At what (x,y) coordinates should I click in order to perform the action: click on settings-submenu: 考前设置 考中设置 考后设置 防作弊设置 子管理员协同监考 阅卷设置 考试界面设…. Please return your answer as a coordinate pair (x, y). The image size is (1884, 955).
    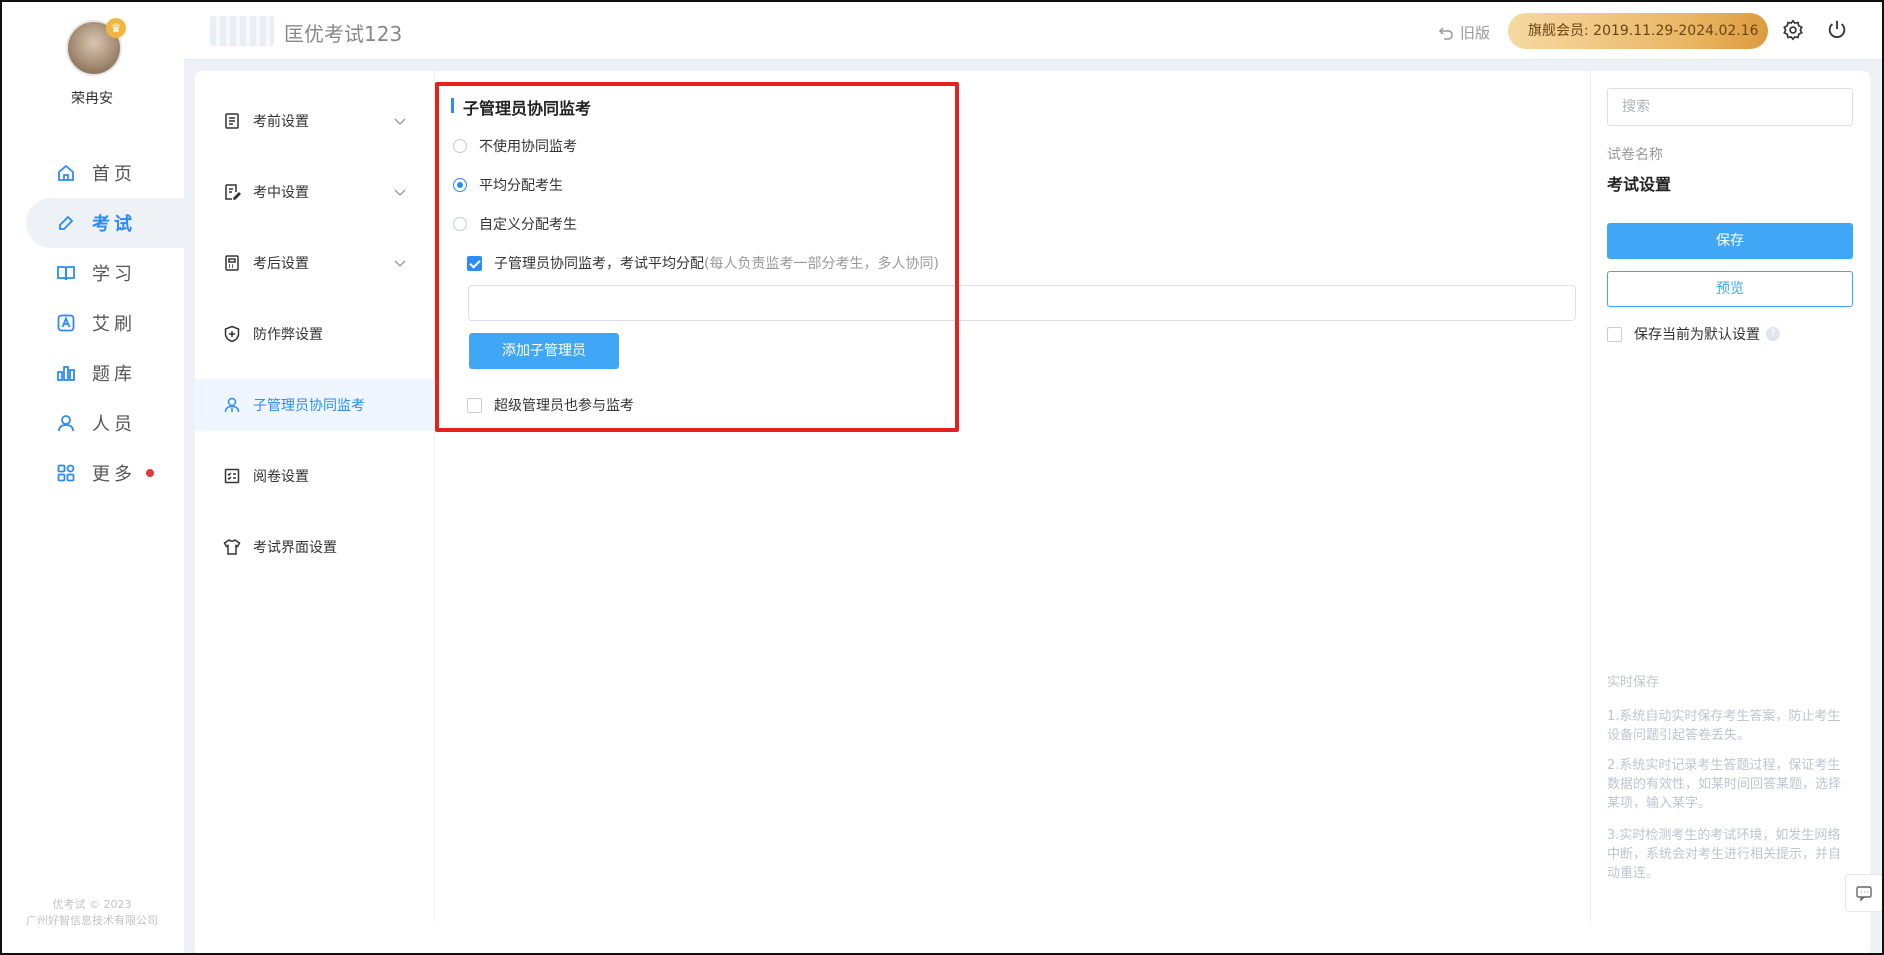
    Looking at the image, I should click on (315, 496).